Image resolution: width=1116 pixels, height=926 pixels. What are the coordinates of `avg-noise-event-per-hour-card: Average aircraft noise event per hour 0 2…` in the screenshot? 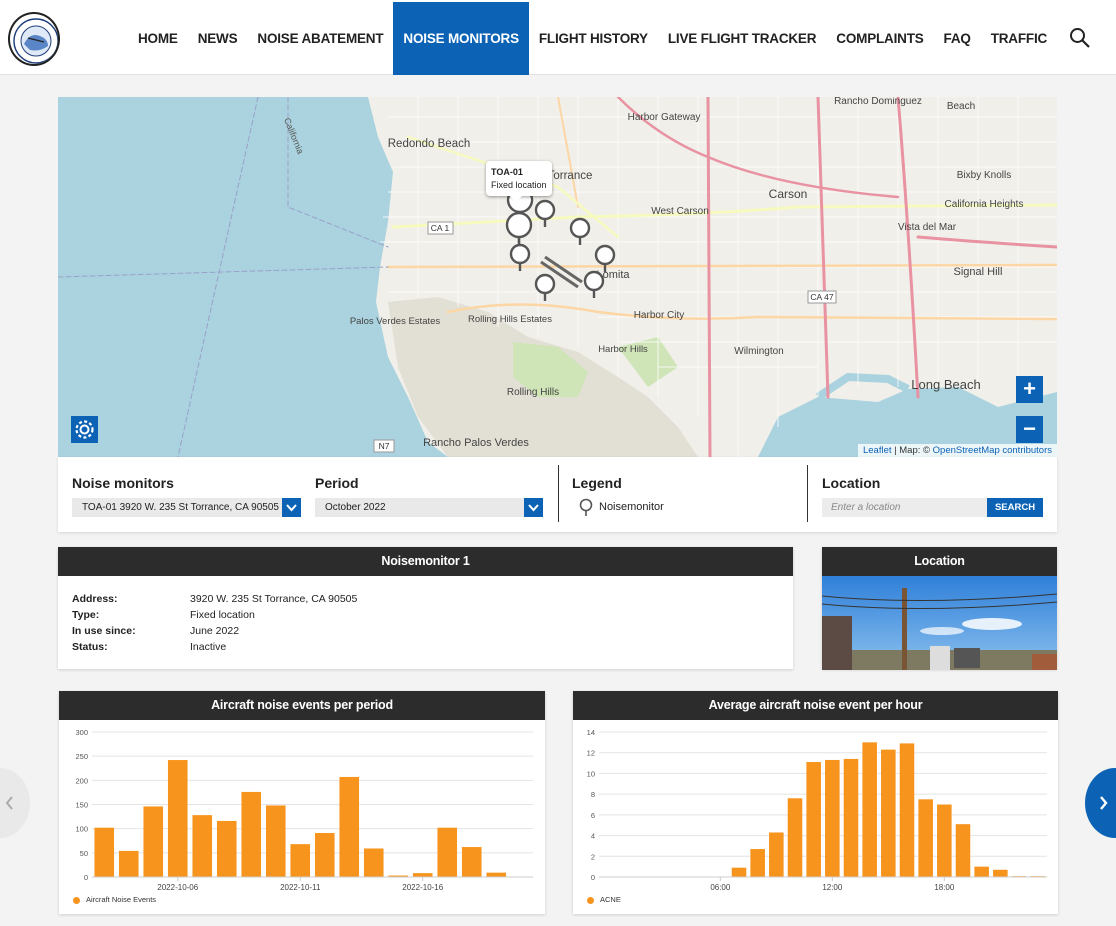 It's located at (815, 802).